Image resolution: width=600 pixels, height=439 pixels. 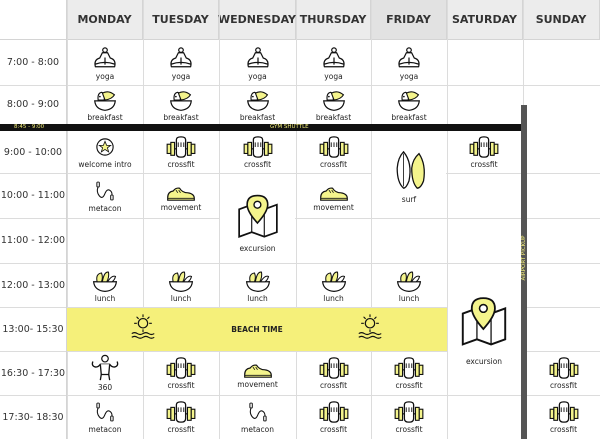 What do you see at coordinates (33, 373) in the screenshot?
I see `time-label: 16:30 - 17:30` at bounding box center [33, 373].